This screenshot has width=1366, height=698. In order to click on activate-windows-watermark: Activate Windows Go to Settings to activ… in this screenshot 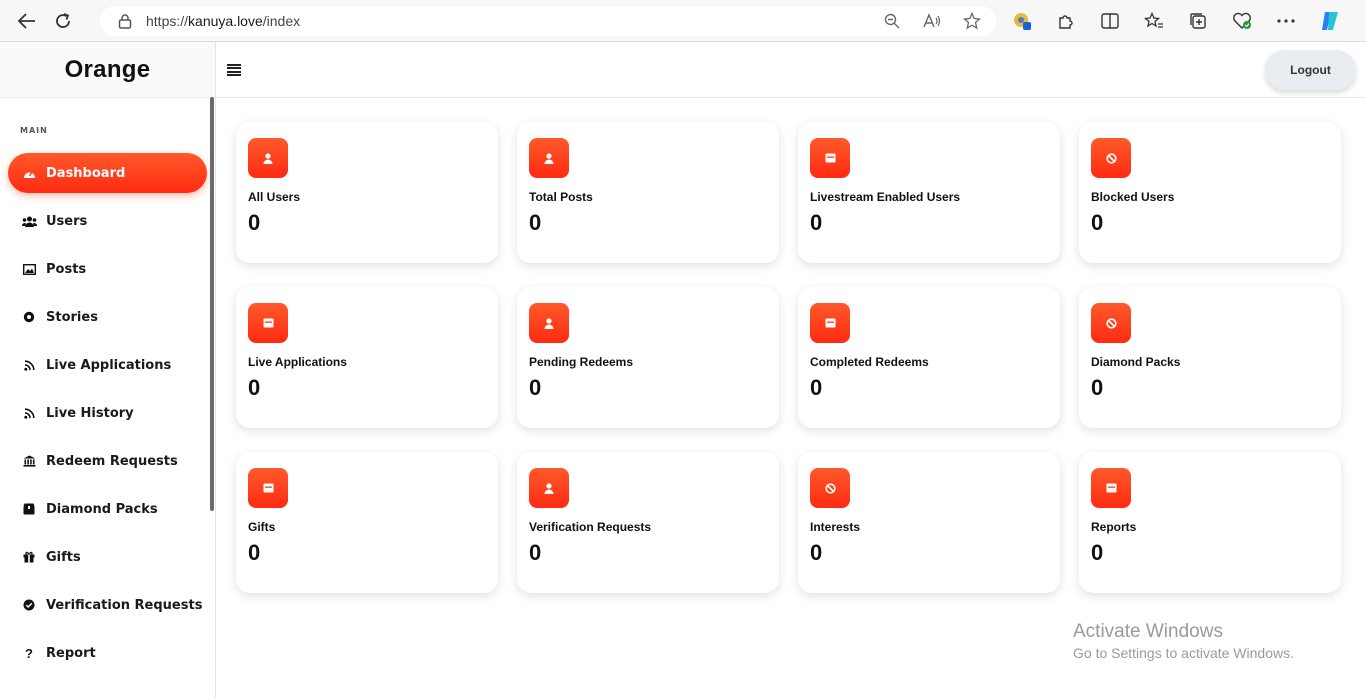, I will do `click(1183, 641)`.